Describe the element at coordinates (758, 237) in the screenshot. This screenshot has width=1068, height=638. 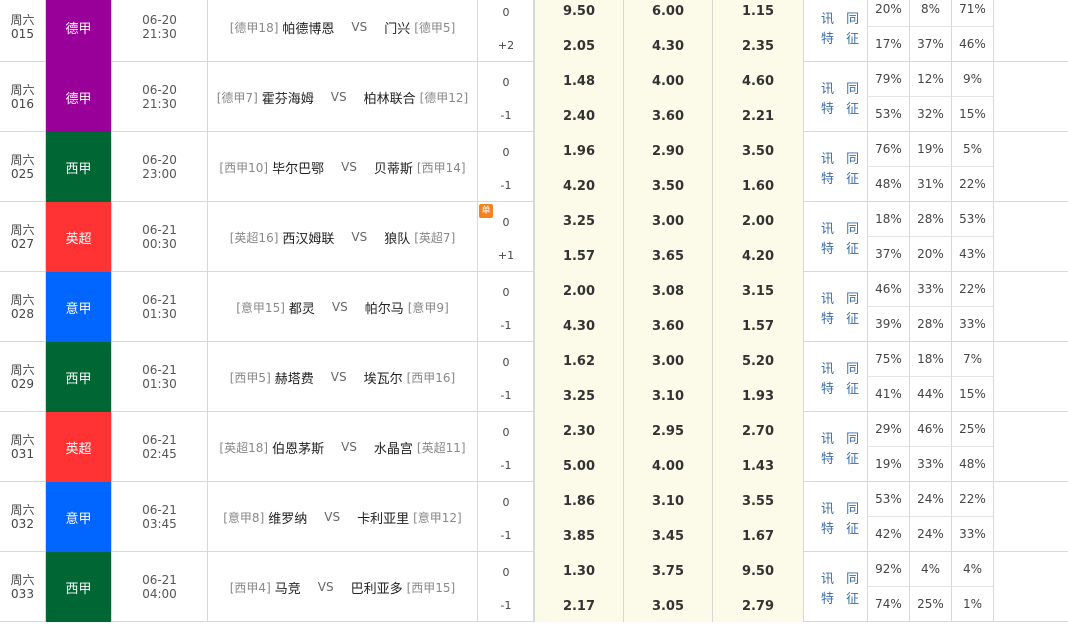
I see `odds-lose: 2.00 4.20` at that location.